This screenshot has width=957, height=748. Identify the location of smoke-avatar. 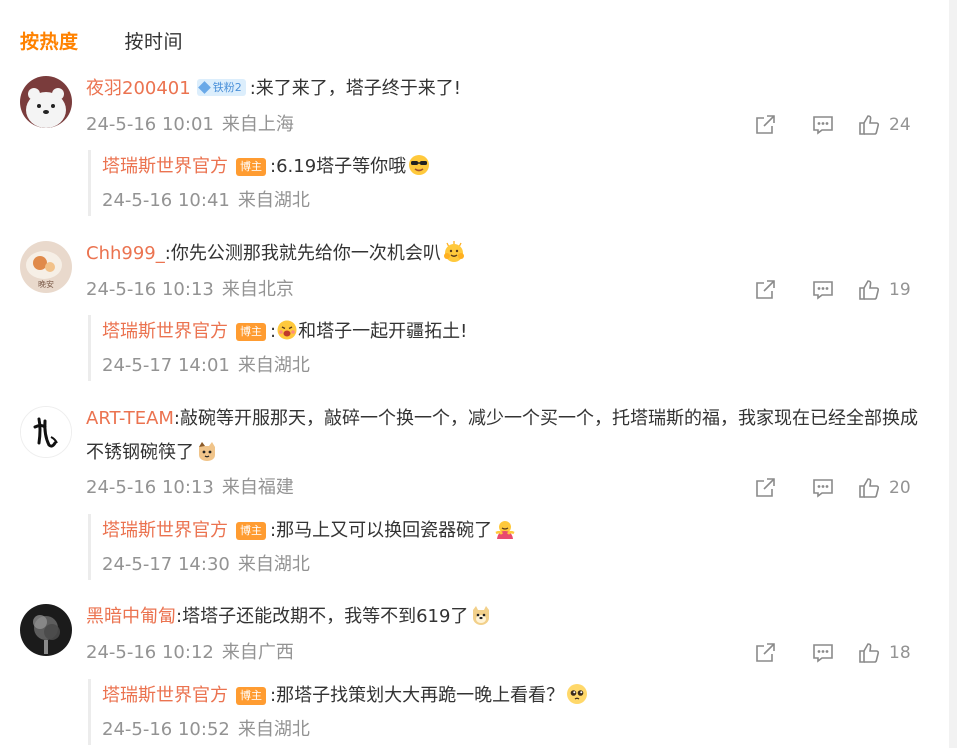
(46, 630).